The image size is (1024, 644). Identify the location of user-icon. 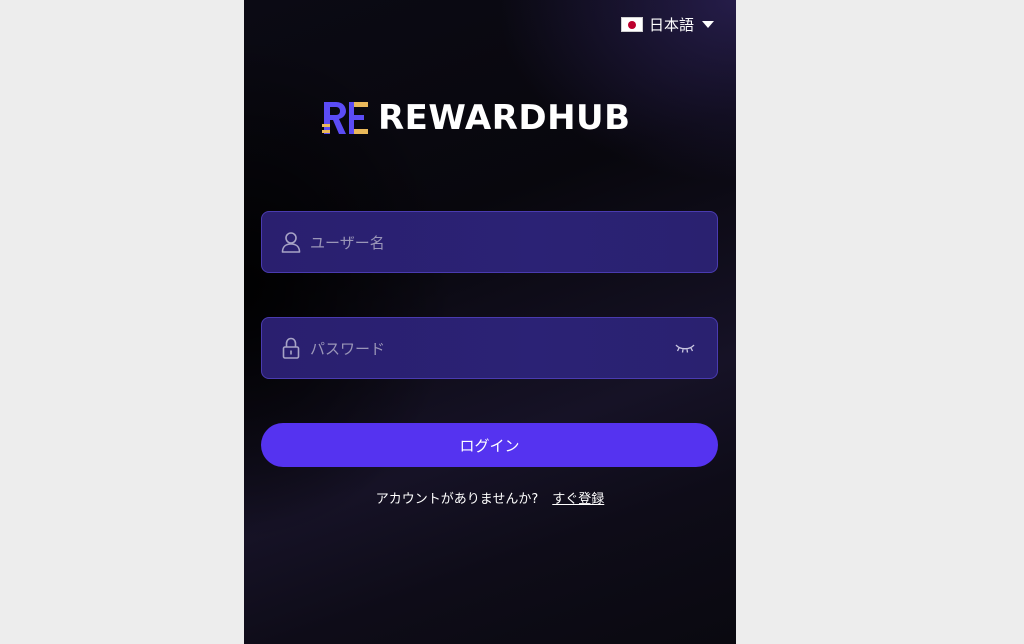
(291, 242).